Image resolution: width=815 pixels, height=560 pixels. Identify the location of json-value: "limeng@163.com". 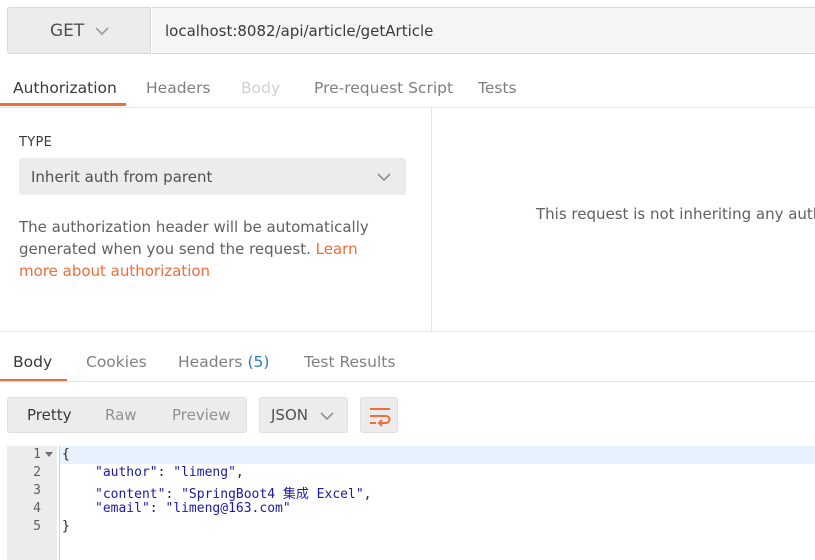
(228, 508).